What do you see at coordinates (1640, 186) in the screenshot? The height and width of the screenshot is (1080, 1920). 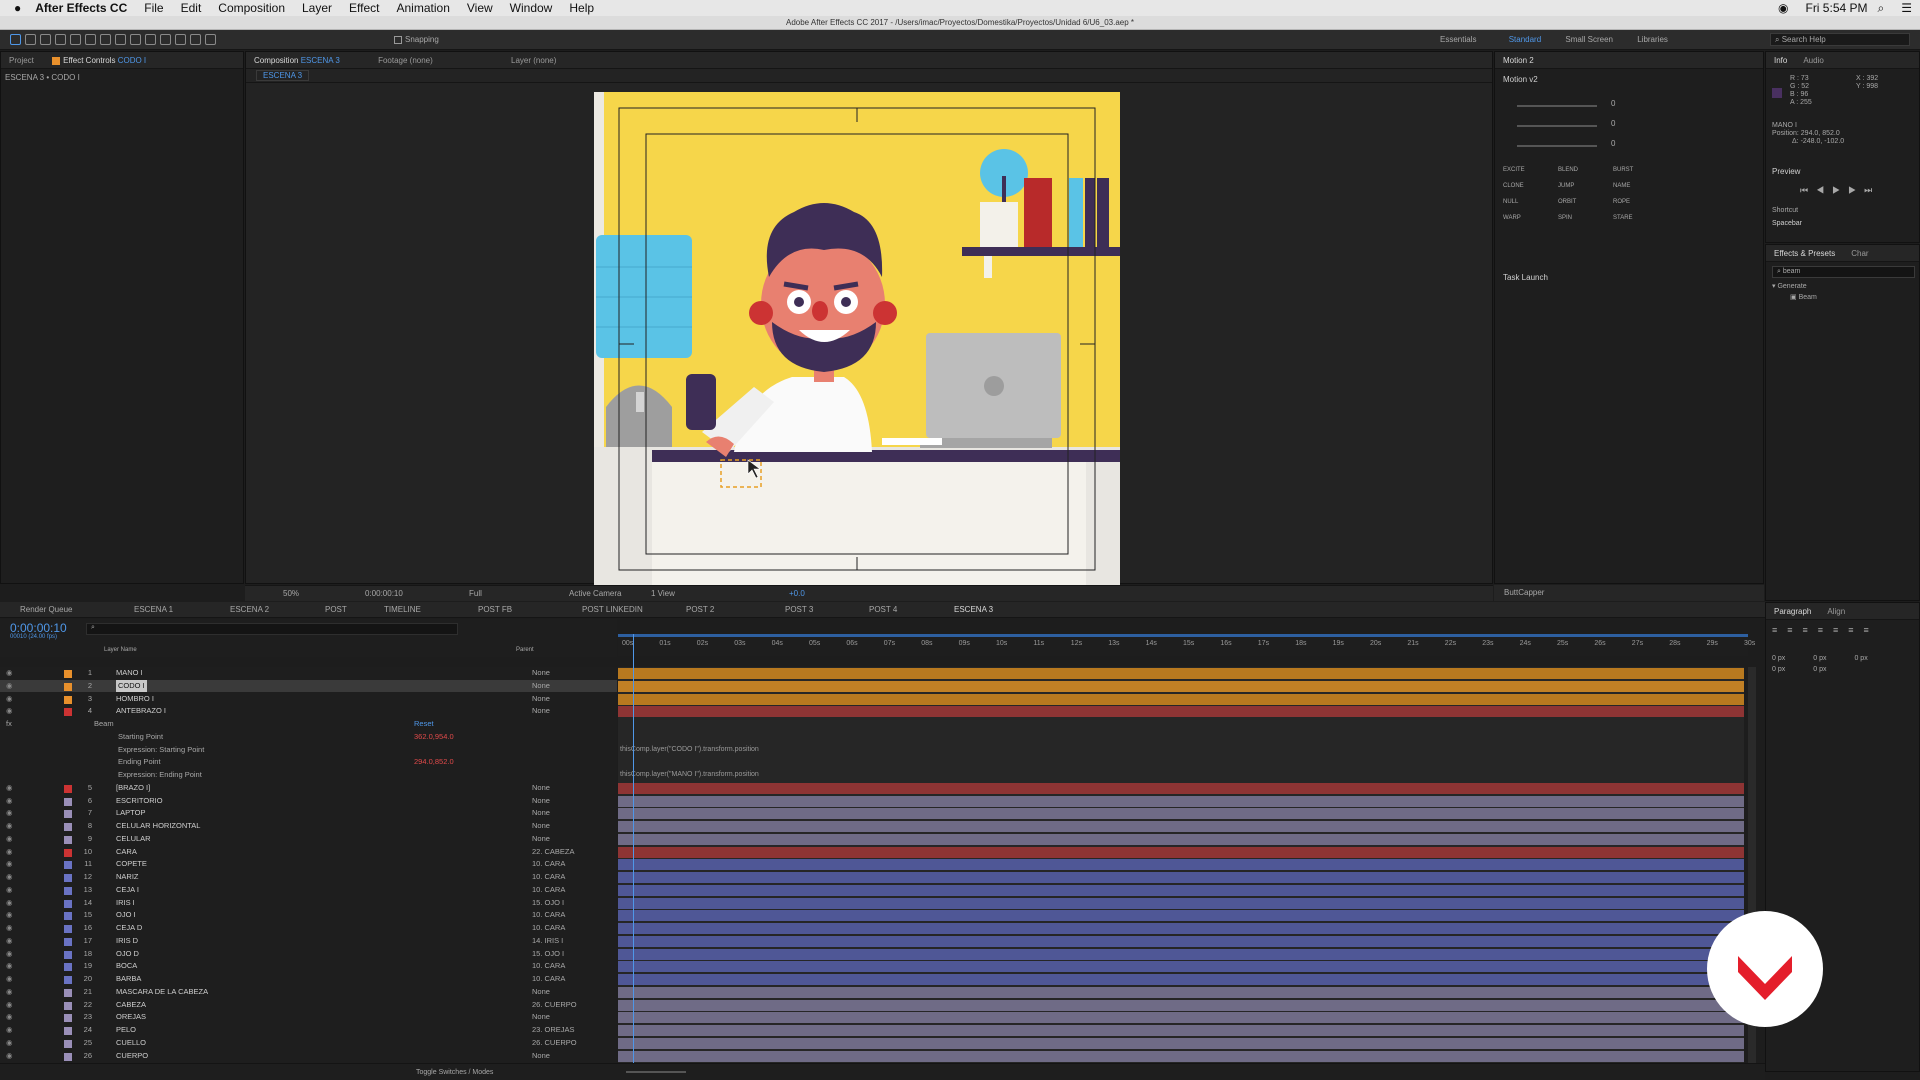 I see `motion-name-button: NAME` at bounding box center [1640, 186].